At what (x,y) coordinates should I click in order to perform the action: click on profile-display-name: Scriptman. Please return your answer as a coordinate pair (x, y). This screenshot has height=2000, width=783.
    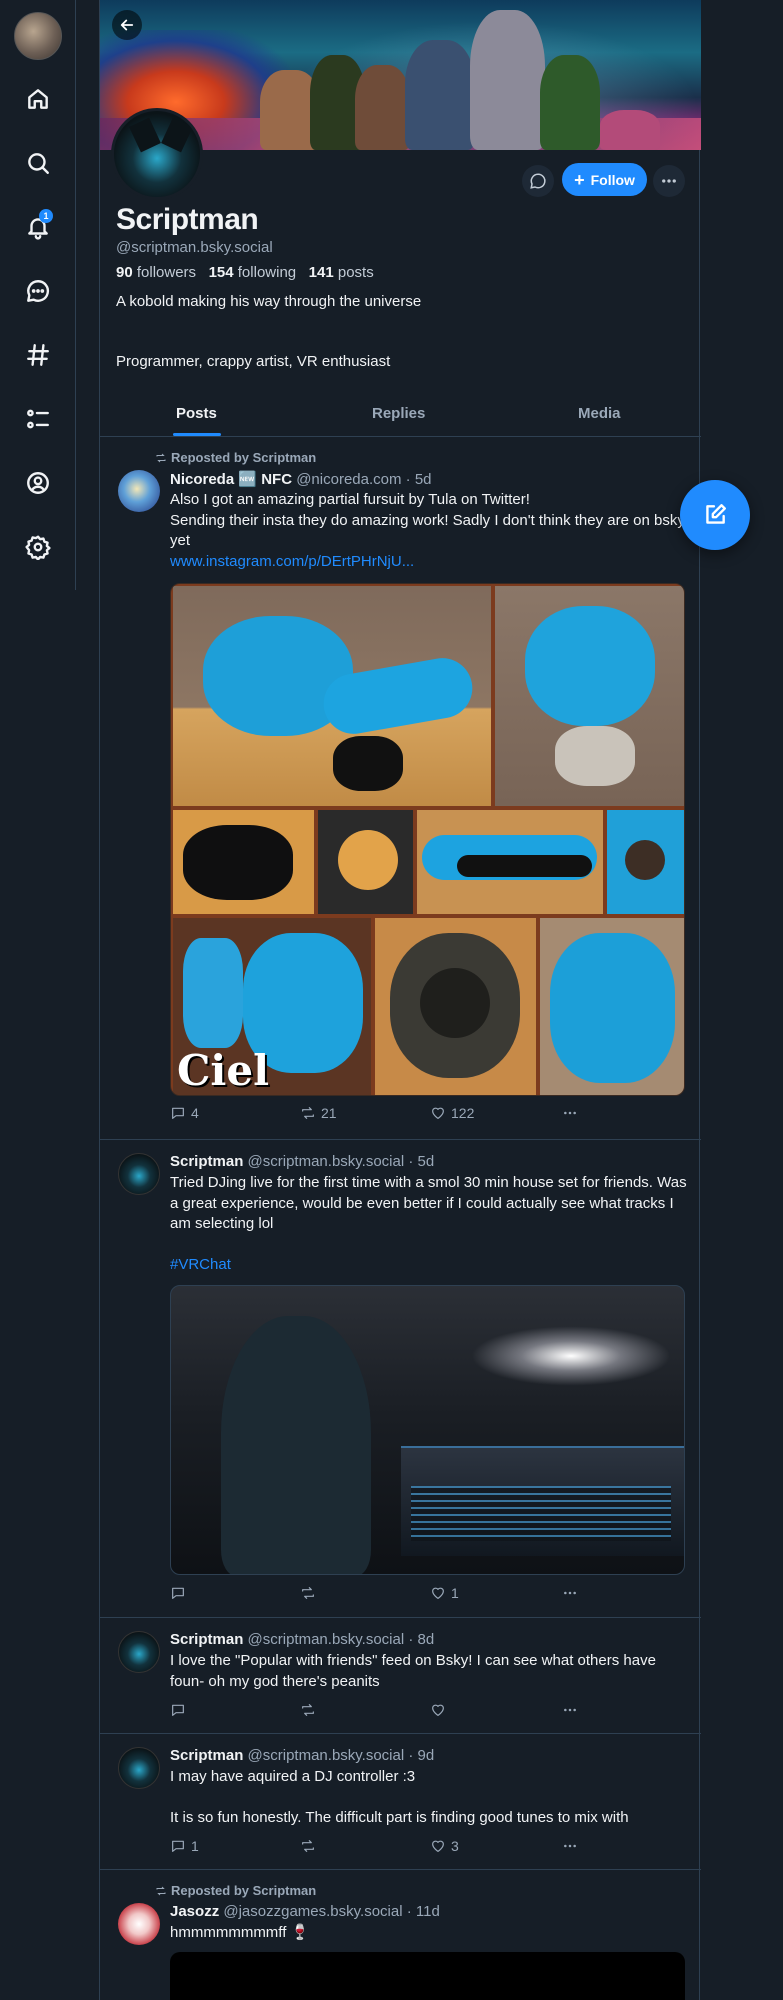
    Looking at the image, I should click on (187, 219).